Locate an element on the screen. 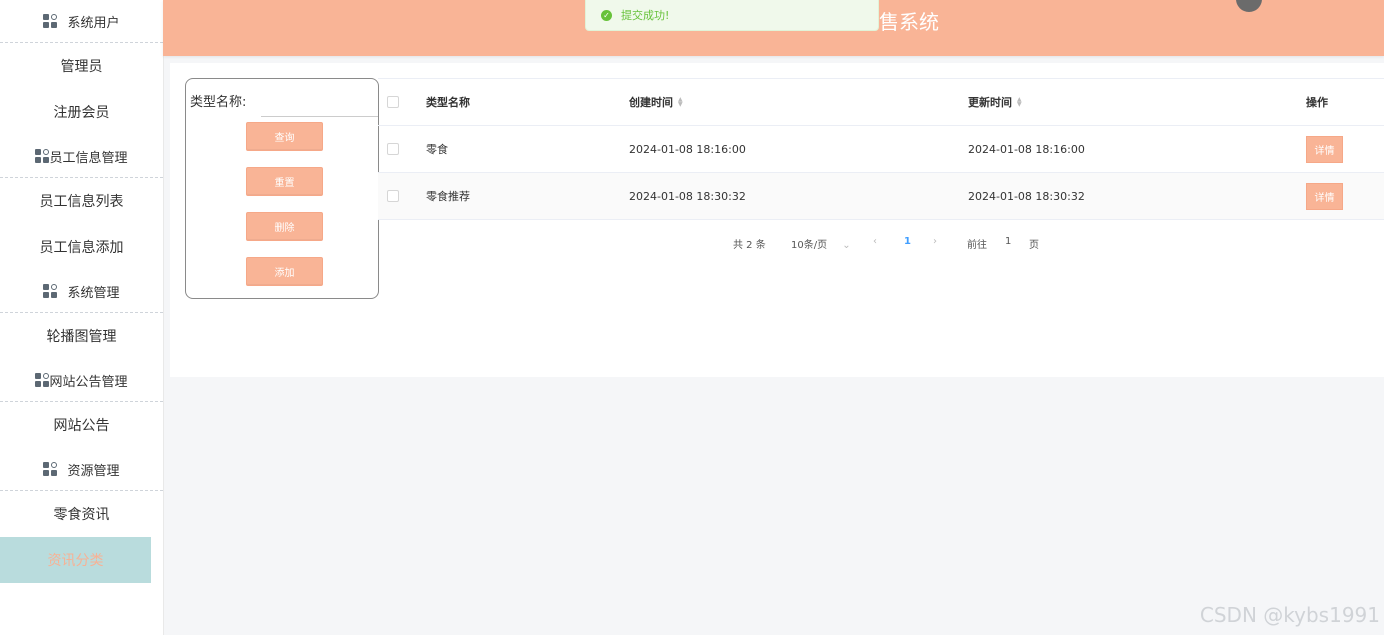  delete-button: 删除 is located at coordinates (284, 226).